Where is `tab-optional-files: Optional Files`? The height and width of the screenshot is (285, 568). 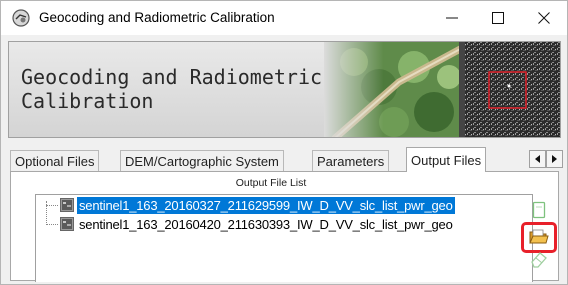
tab-optional-files: Optional Files is located at coordinates (55, 160).